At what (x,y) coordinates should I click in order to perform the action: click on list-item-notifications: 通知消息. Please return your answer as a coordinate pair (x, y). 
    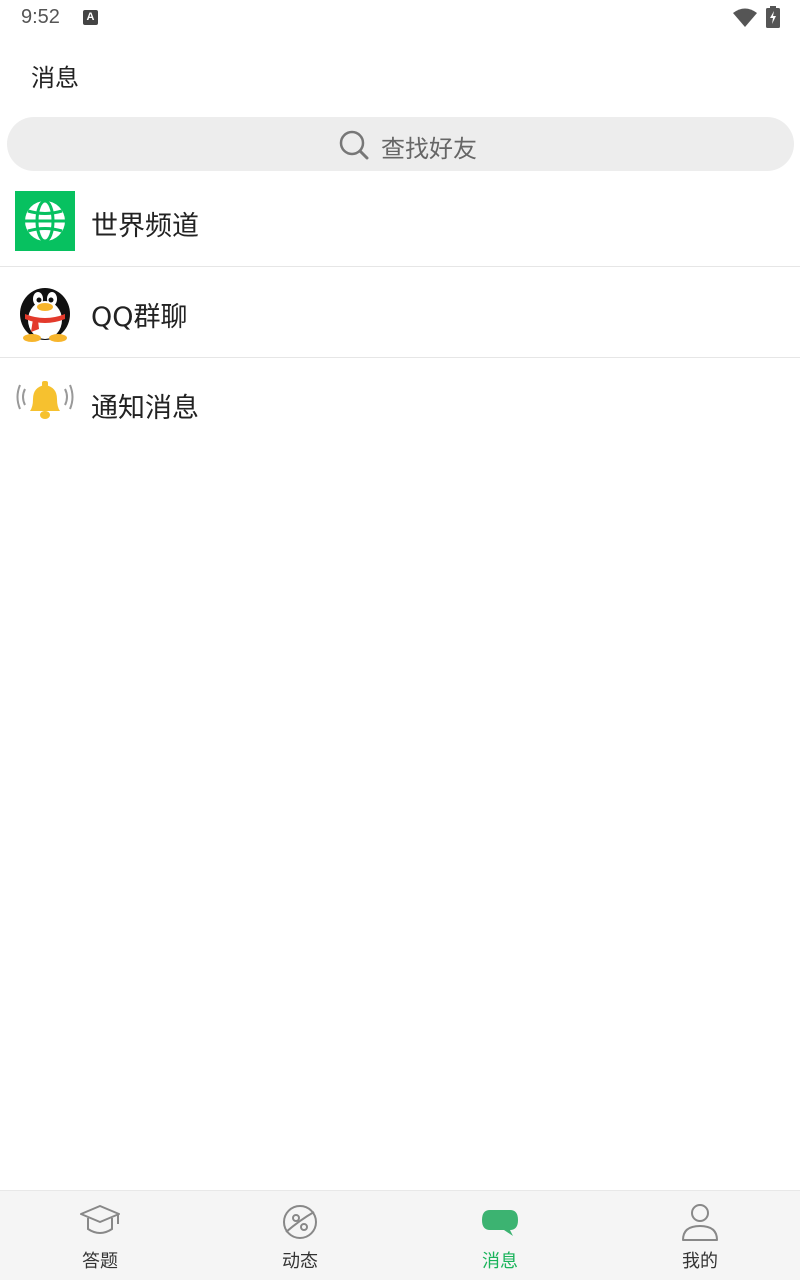
    Looking at the image, I should click on (400, 403).